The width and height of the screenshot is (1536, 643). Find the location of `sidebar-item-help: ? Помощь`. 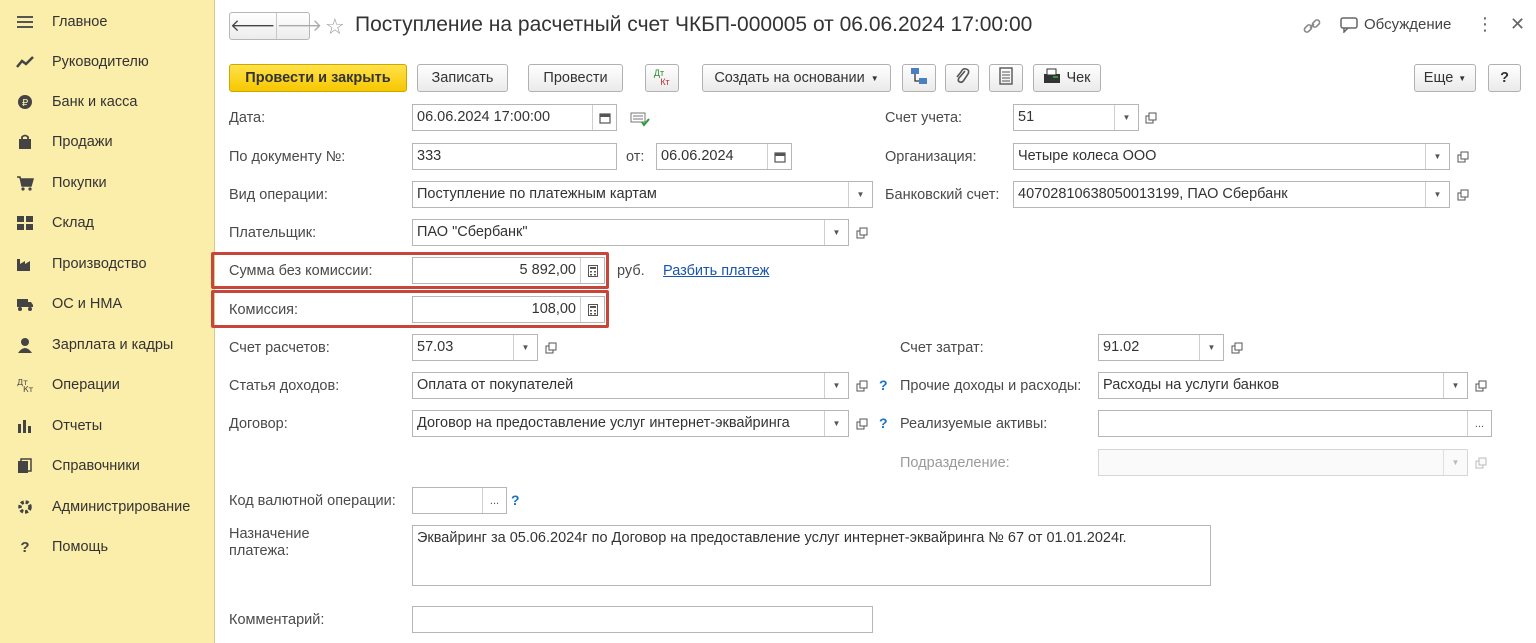

sidebar-item-help: ? Помощь is located at coordinates (107, 547).